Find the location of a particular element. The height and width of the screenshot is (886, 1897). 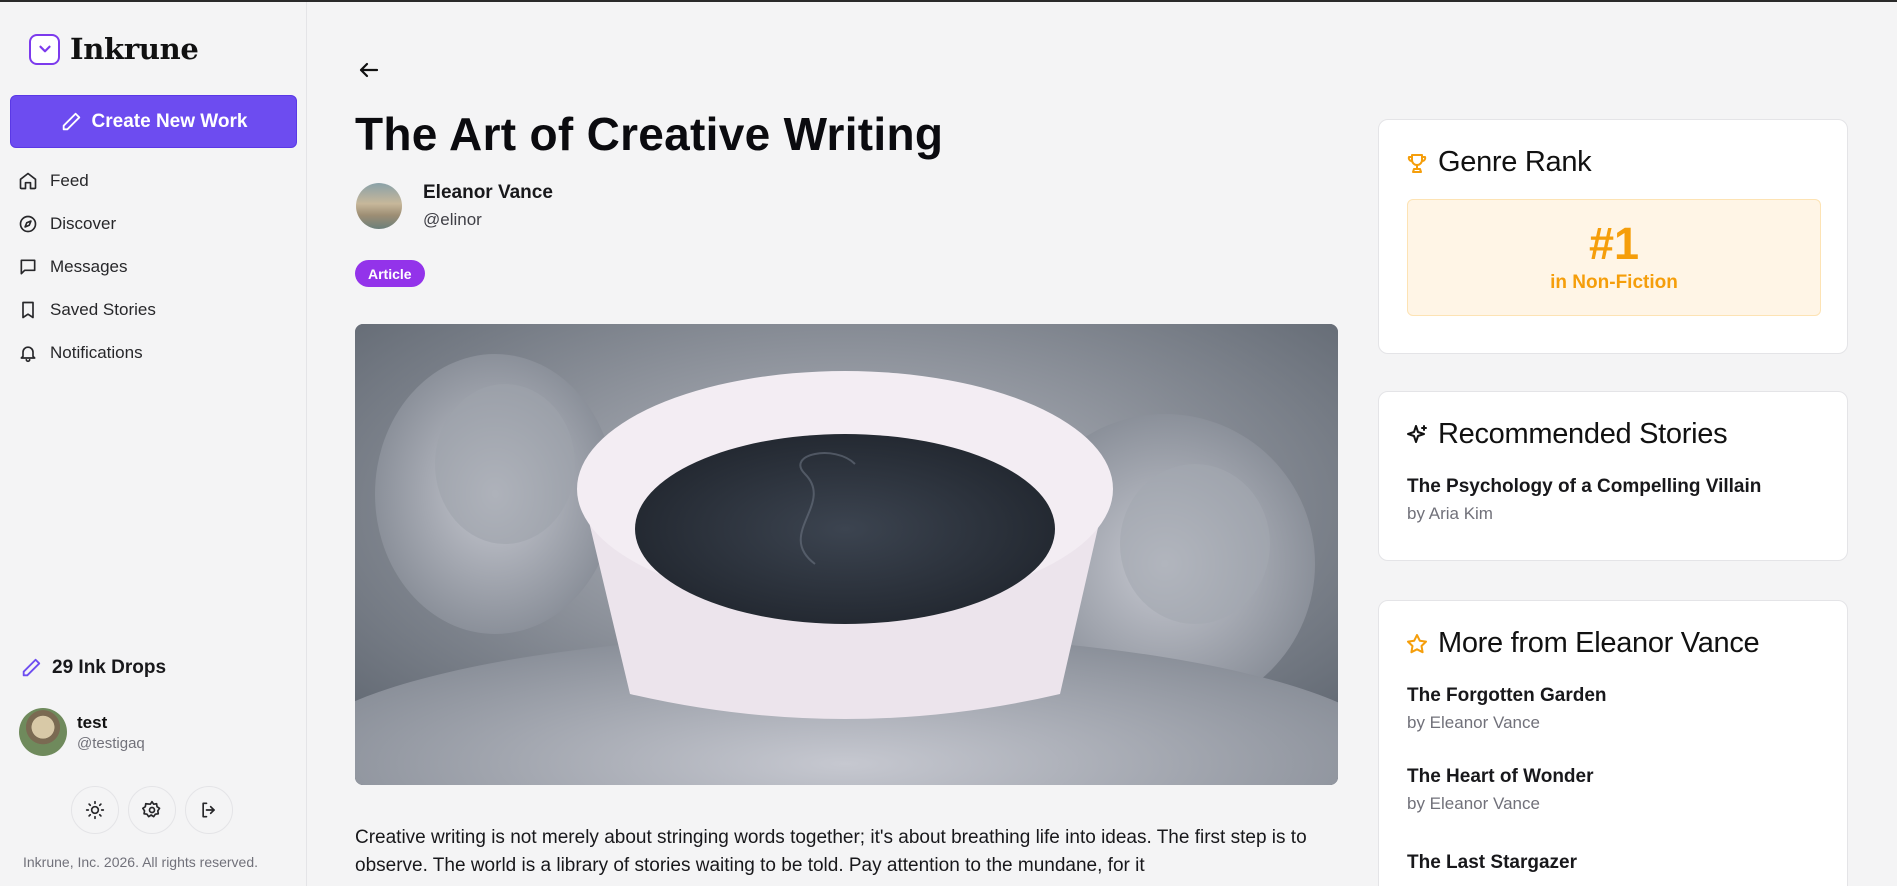

bell-icon is located at coordinates (28, 353).